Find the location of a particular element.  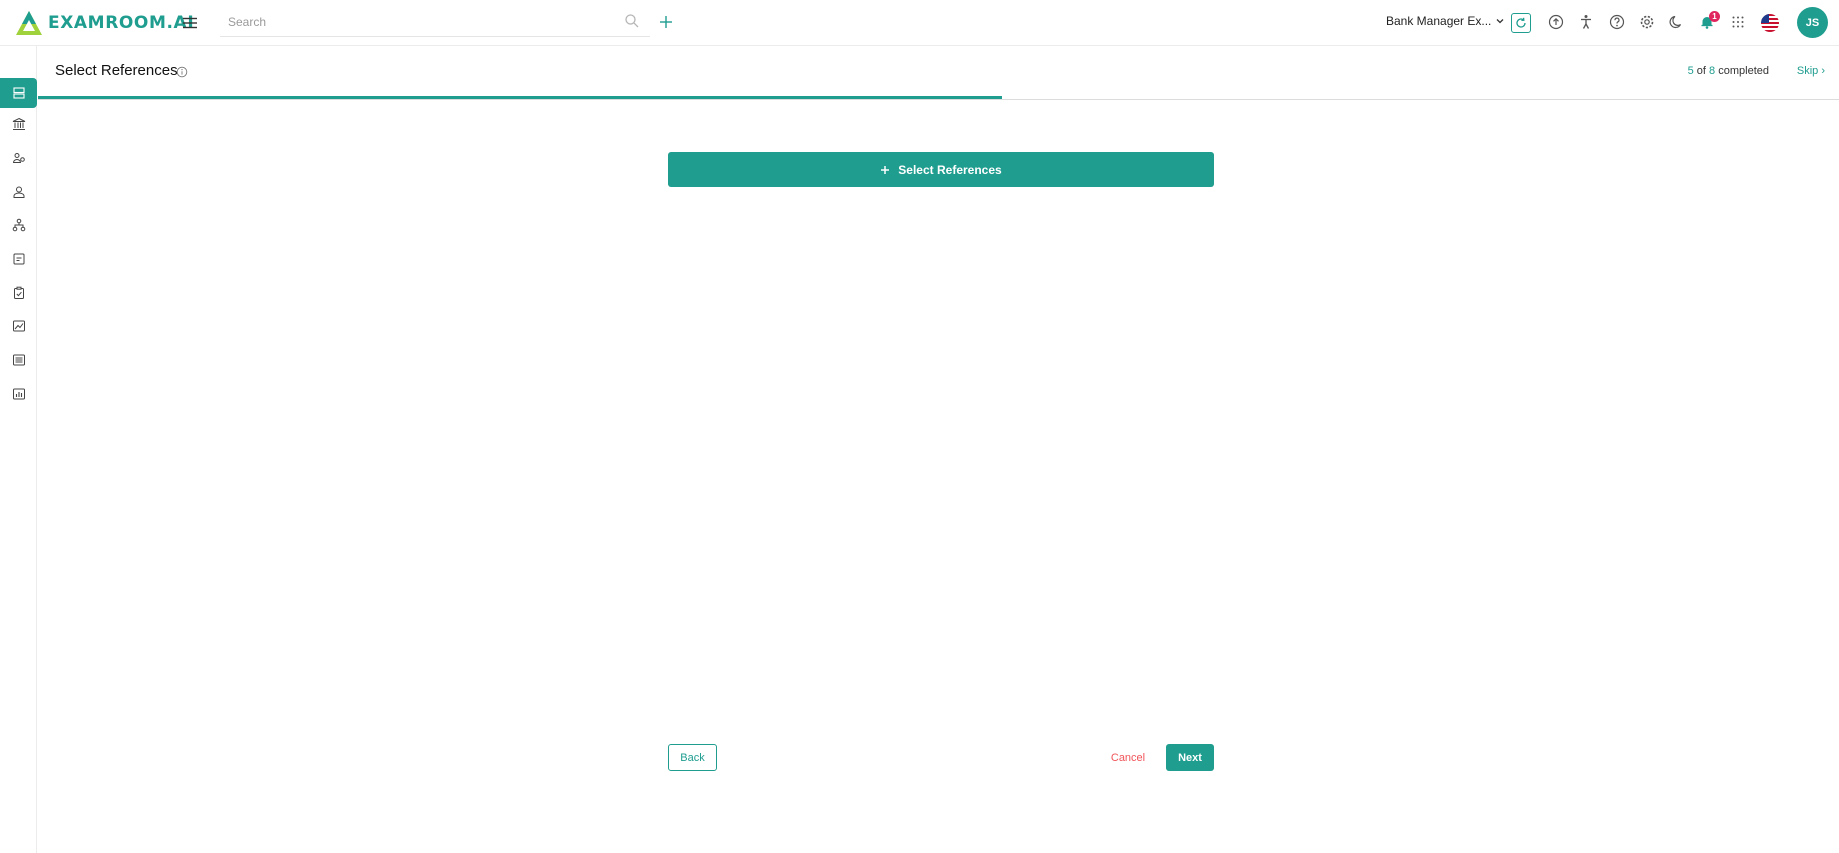

next-button: Next is located at coordinates (1190, 757).